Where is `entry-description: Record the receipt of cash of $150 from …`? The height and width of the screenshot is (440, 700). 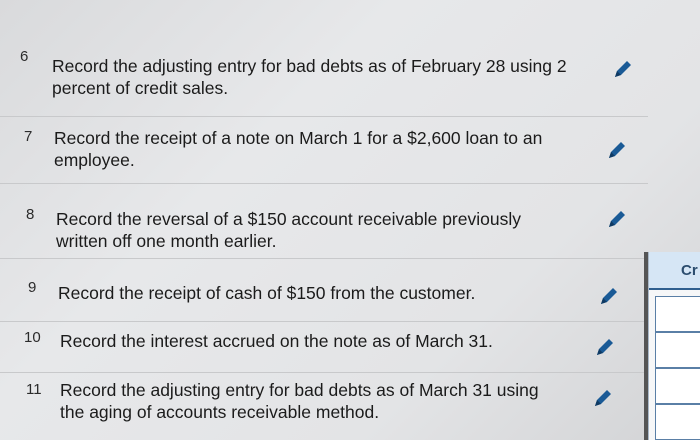
entry-description: Record the receipt of cash of $150 from … is located at coordinates (267, 293).